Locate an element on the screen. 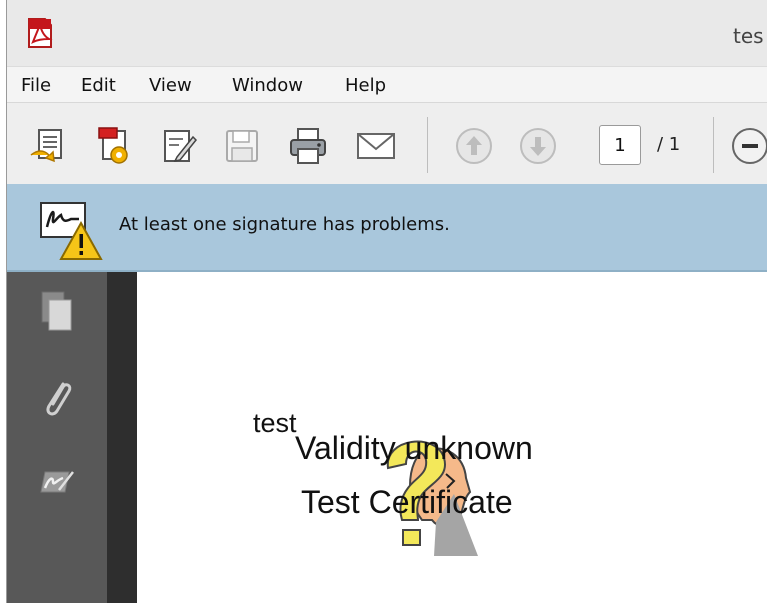 This screenshot has height=603, width=767. signature-field-label: test is located at coordinates (275, 423).